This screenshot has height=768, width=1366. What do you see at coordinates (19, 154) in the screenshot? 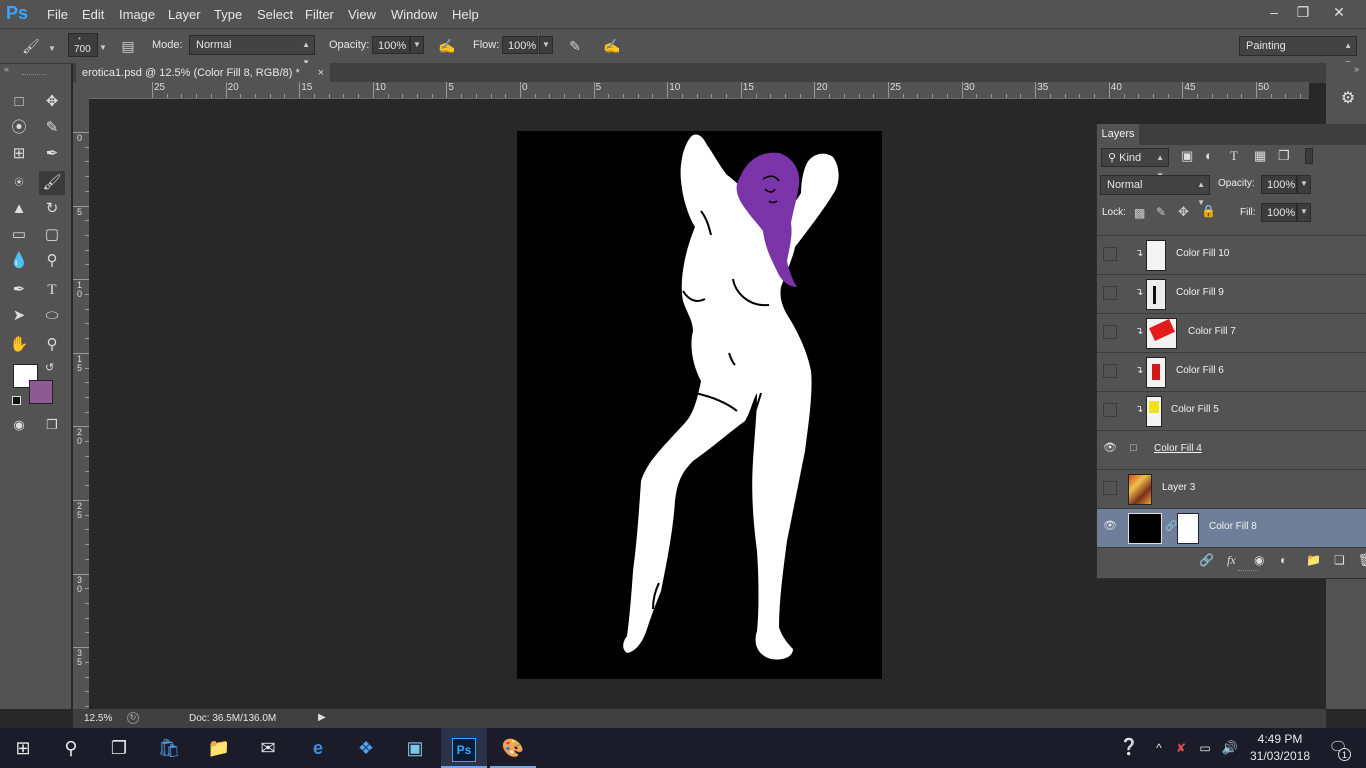
I see `crop-tool-icon: ⊞` at bounding box center [19, 154].